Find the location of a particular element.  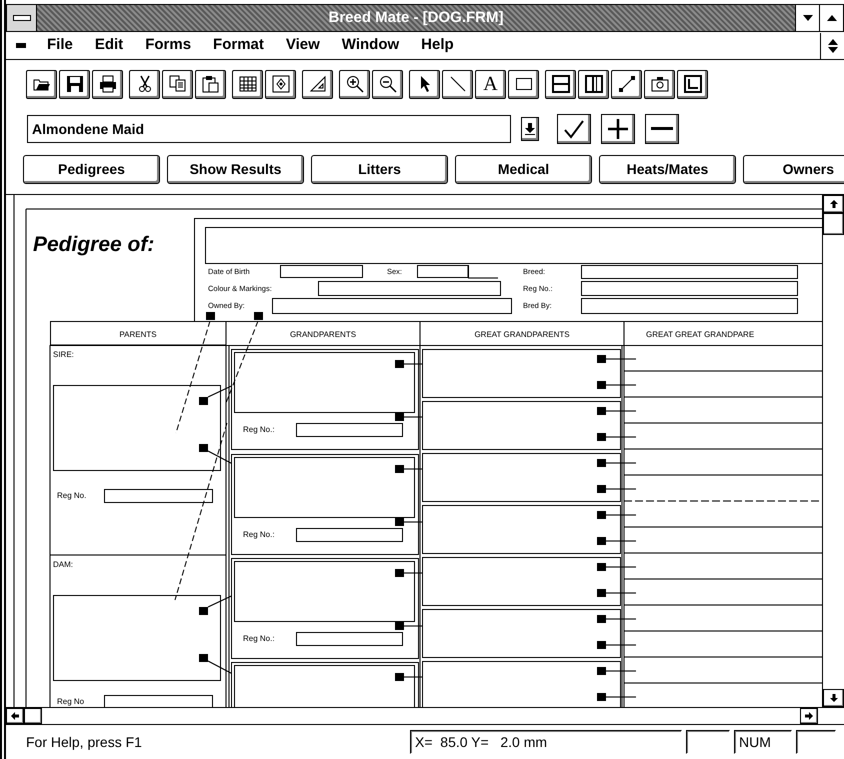

scroll-up-button is located at coordinates (833, 204).